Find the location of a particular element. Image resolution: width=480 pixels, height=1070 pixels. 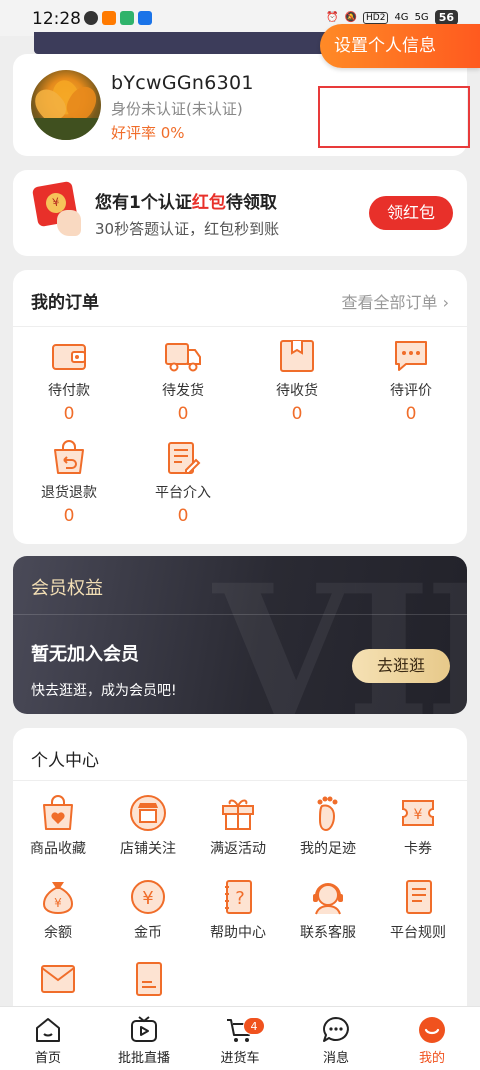

center-item-favorites: 商品收藏 is located at coordinates (58, 826).